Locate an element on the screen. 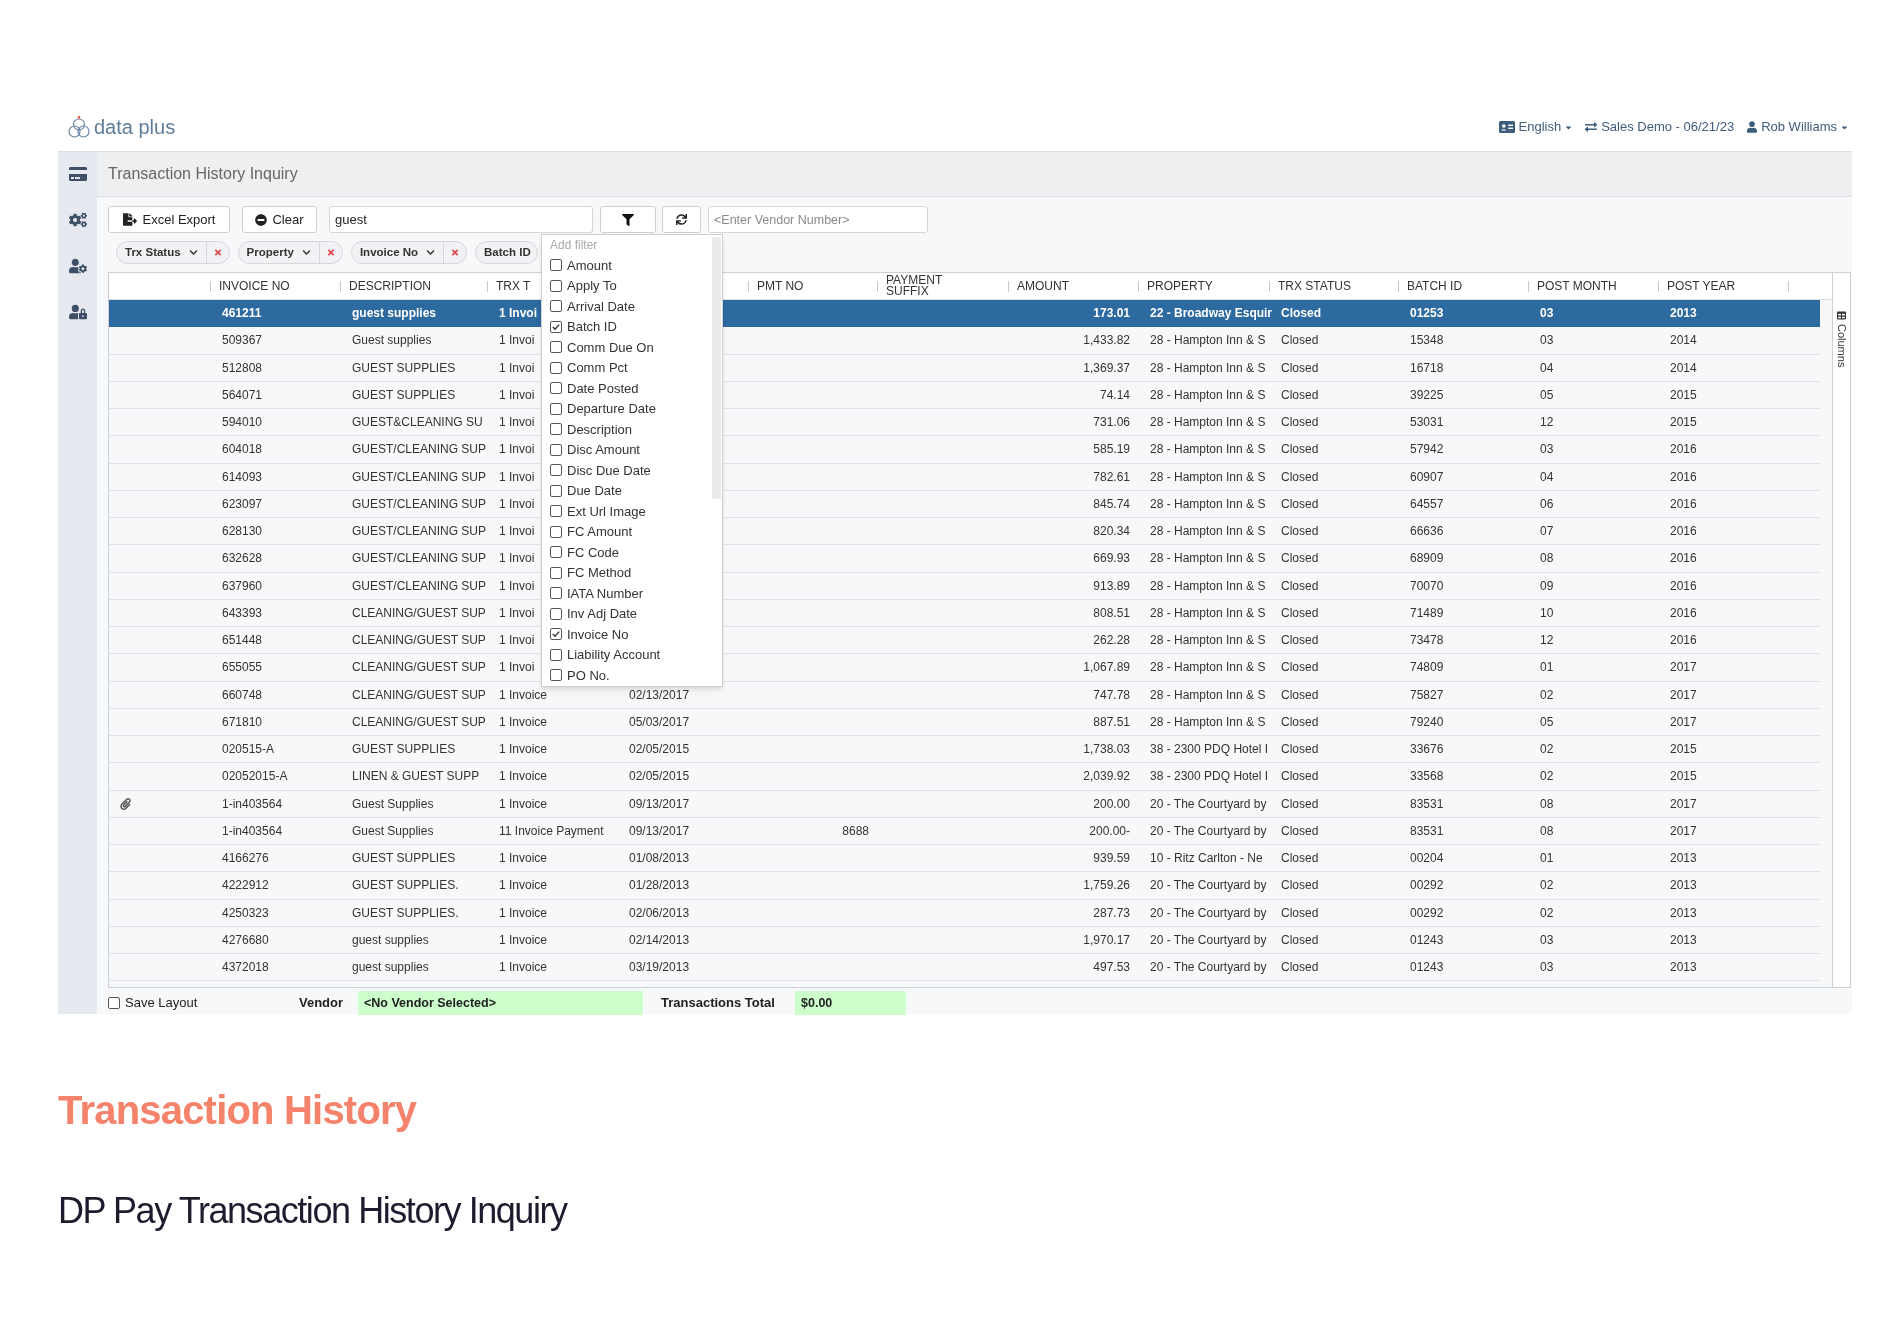  filter-option: Inv Adj Date is located at coordinates (590, 613).